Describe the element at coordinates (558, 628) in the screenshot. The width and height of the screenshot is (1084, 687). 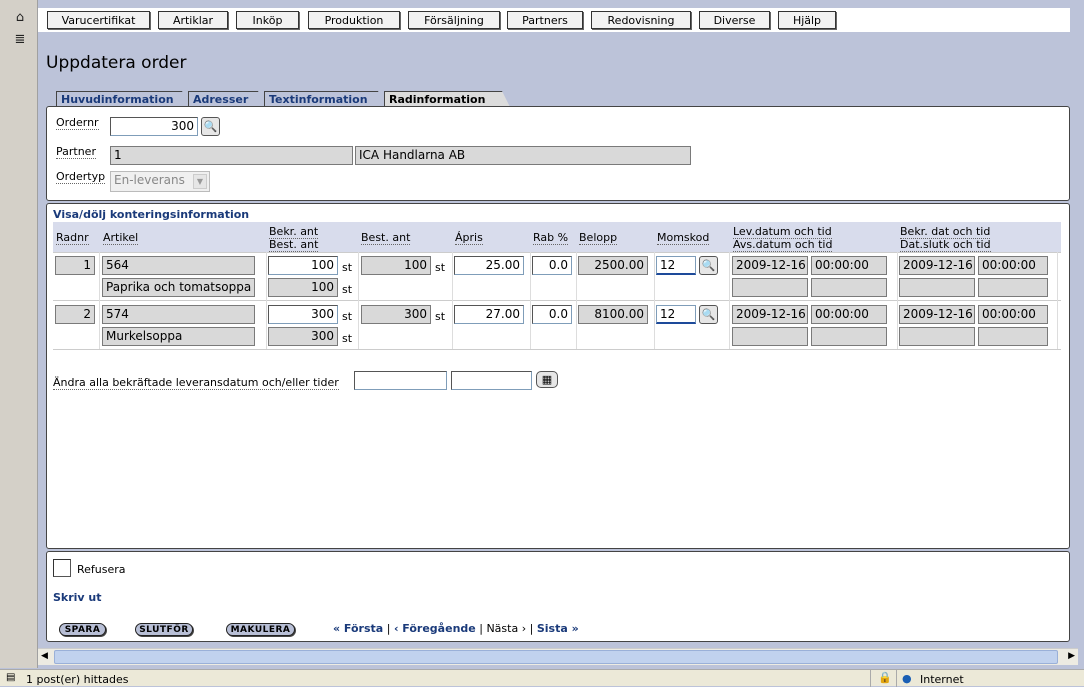
I see `pager-last-link: Sista »` at that location.